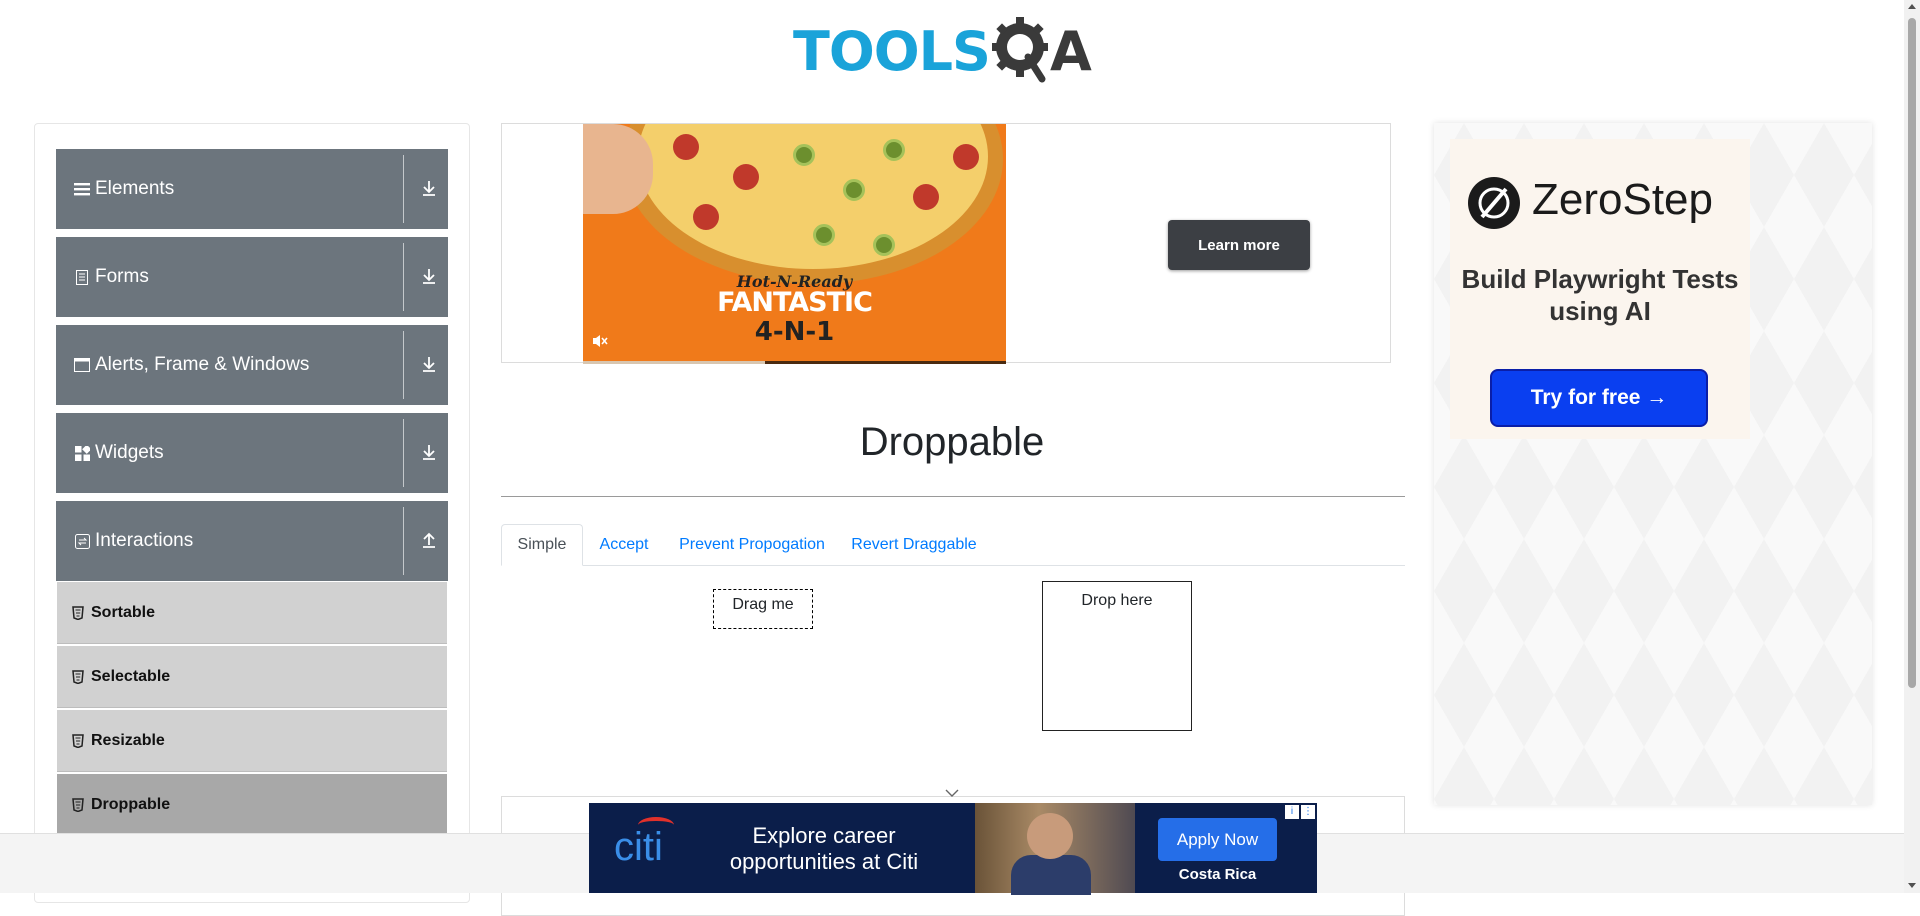 The height and width of the screenshot is (916, 1920). What do you see at coordinates (752, 545) in the screenshot?
I see `tab-prevent-propogation: Prevent Propogation` at bounding box center [752, 545].